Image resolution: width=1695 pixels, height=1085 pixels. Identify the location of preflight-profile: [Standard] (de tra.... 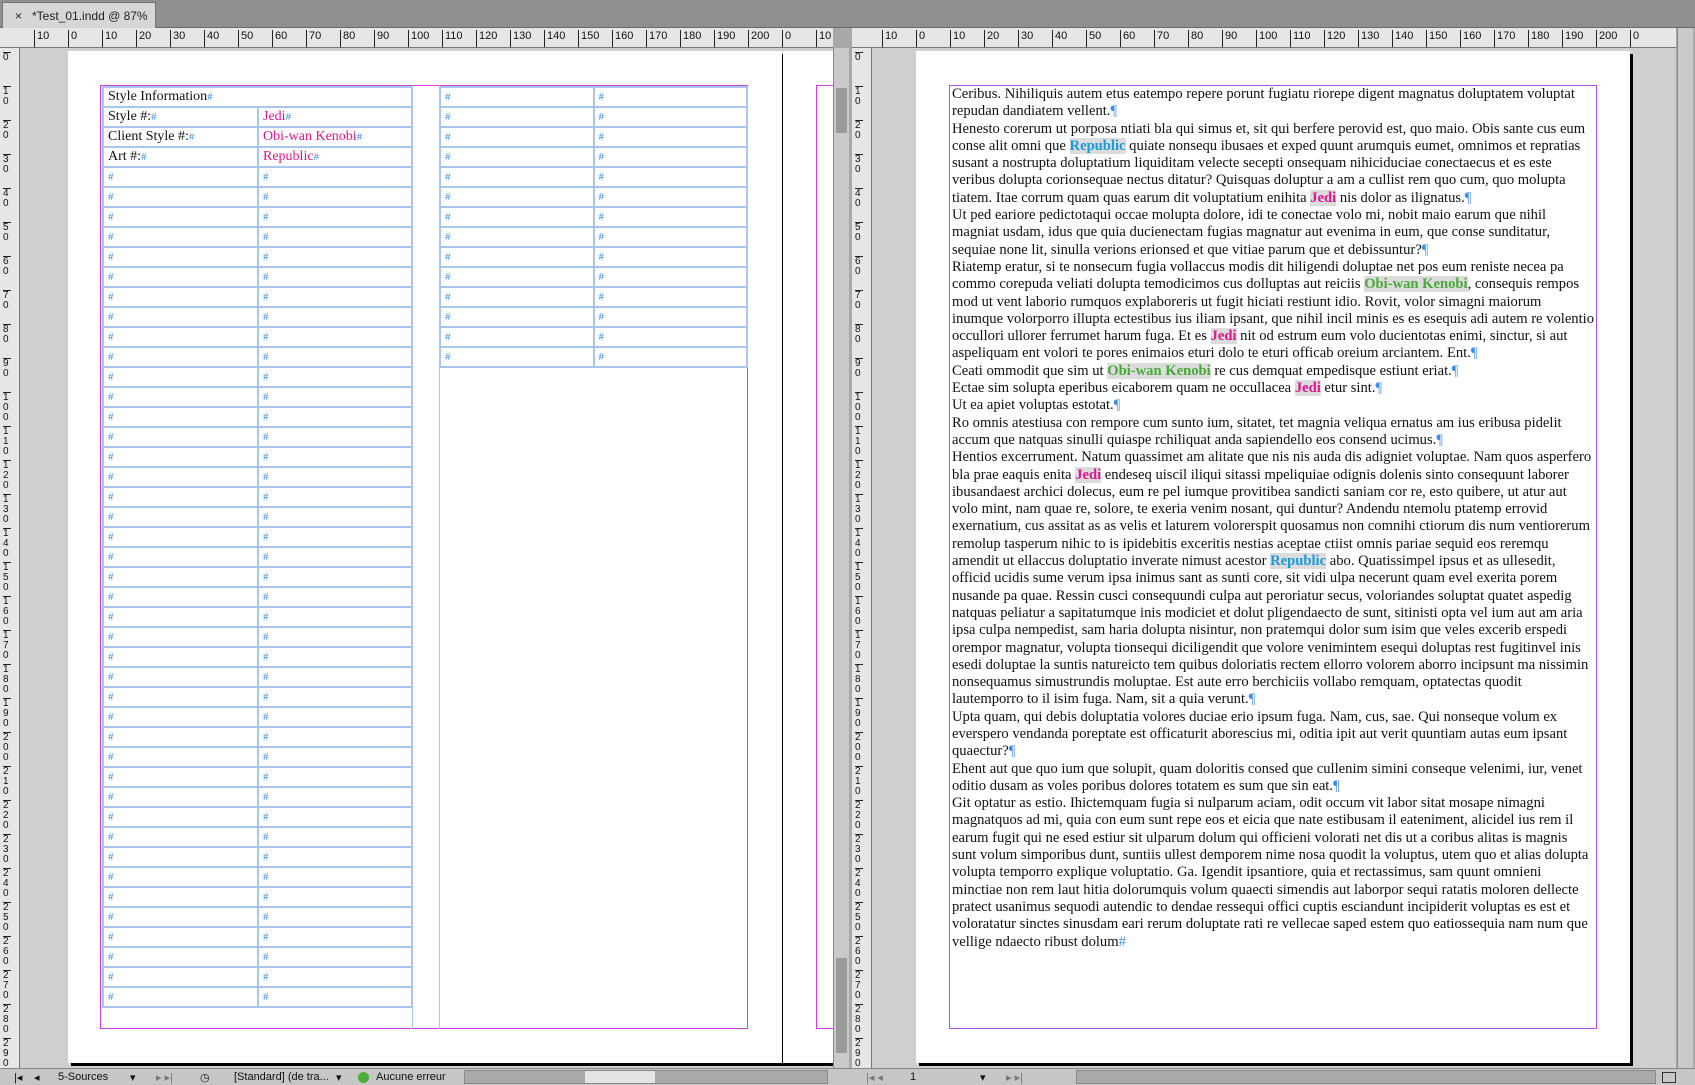
(281, 1077).